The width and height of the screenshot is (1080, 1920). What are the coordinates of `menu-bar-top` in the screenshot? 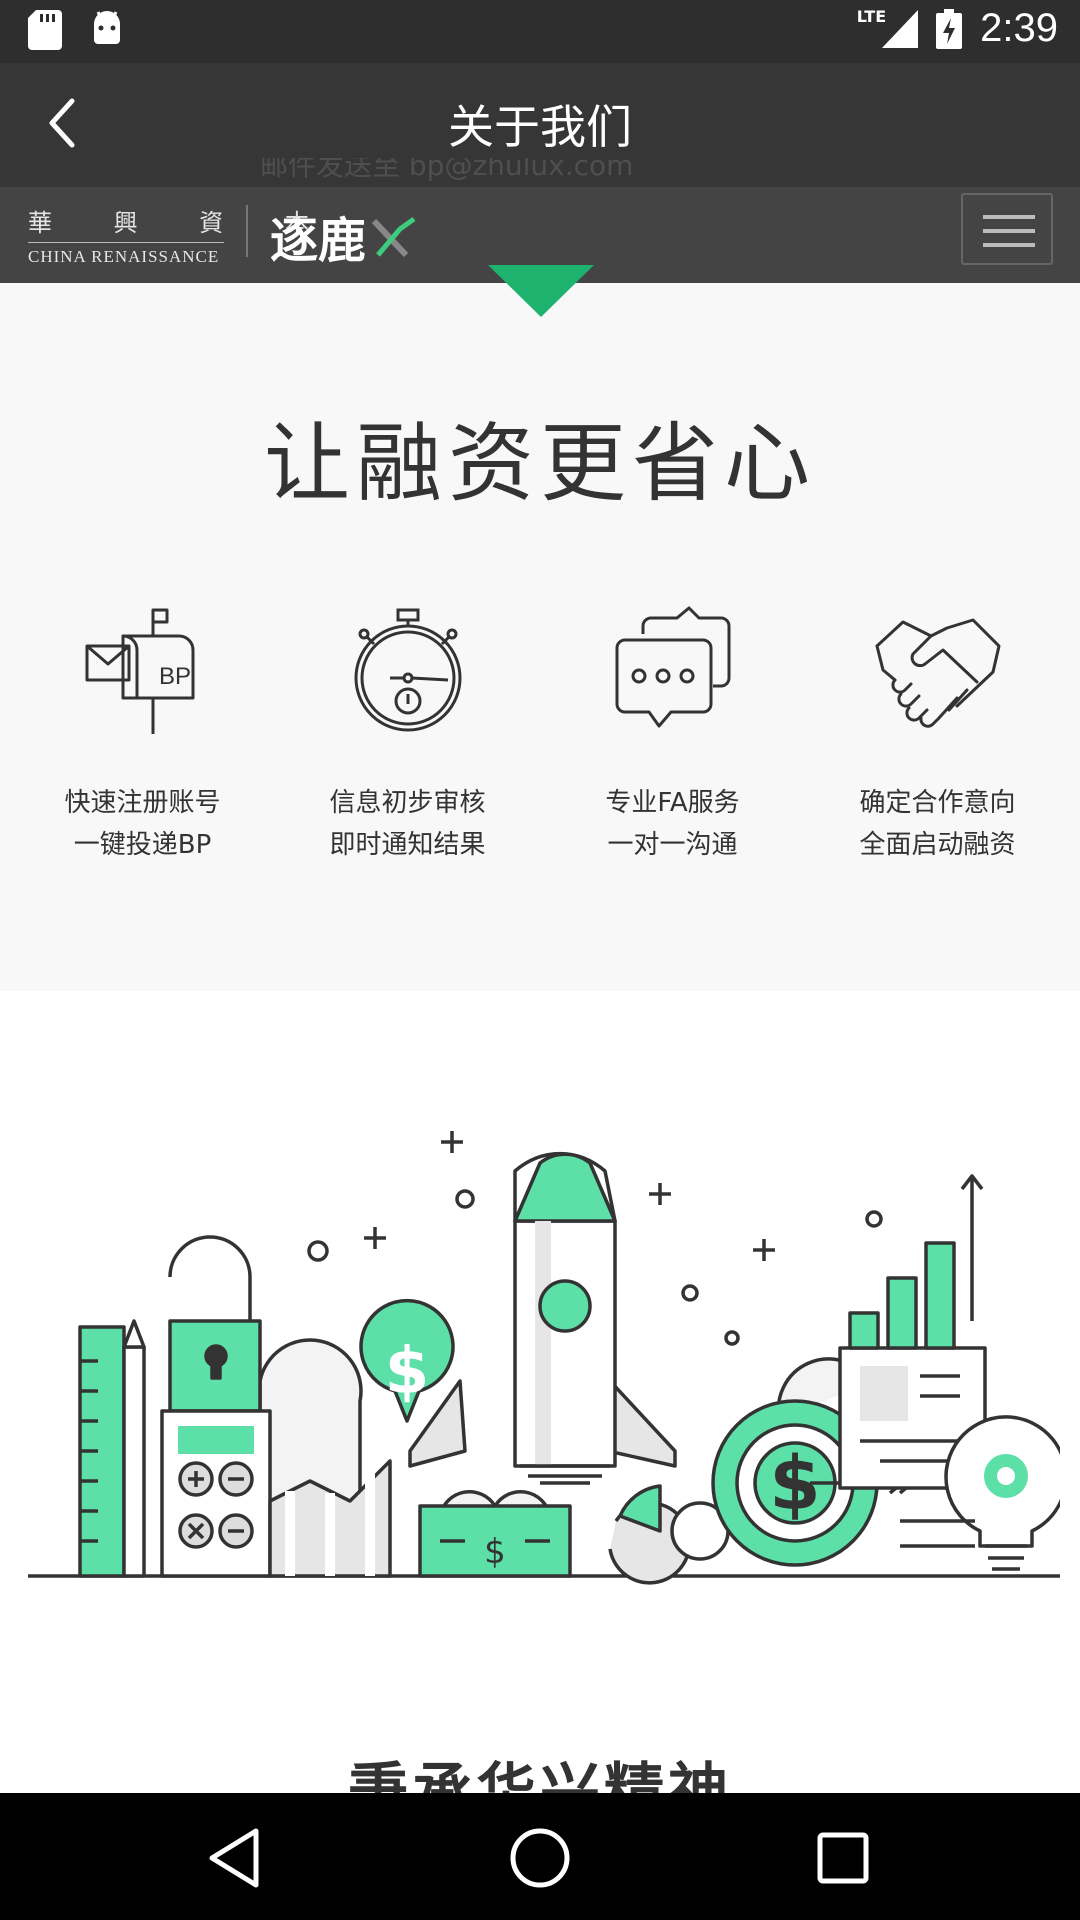 It's located at (1009, 217).